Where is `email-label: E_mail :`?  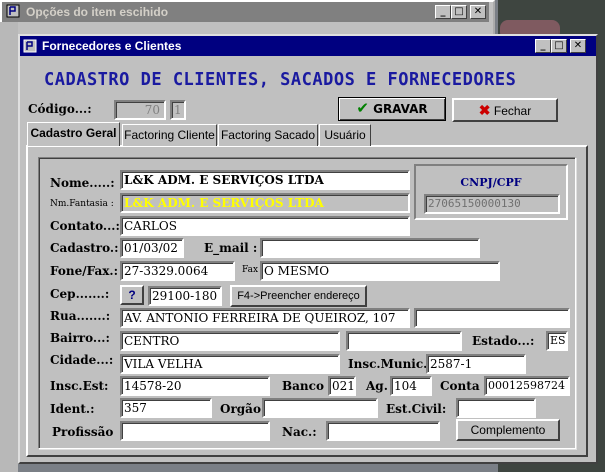 email-label: E_mail : is located at coordinates (231, 248).